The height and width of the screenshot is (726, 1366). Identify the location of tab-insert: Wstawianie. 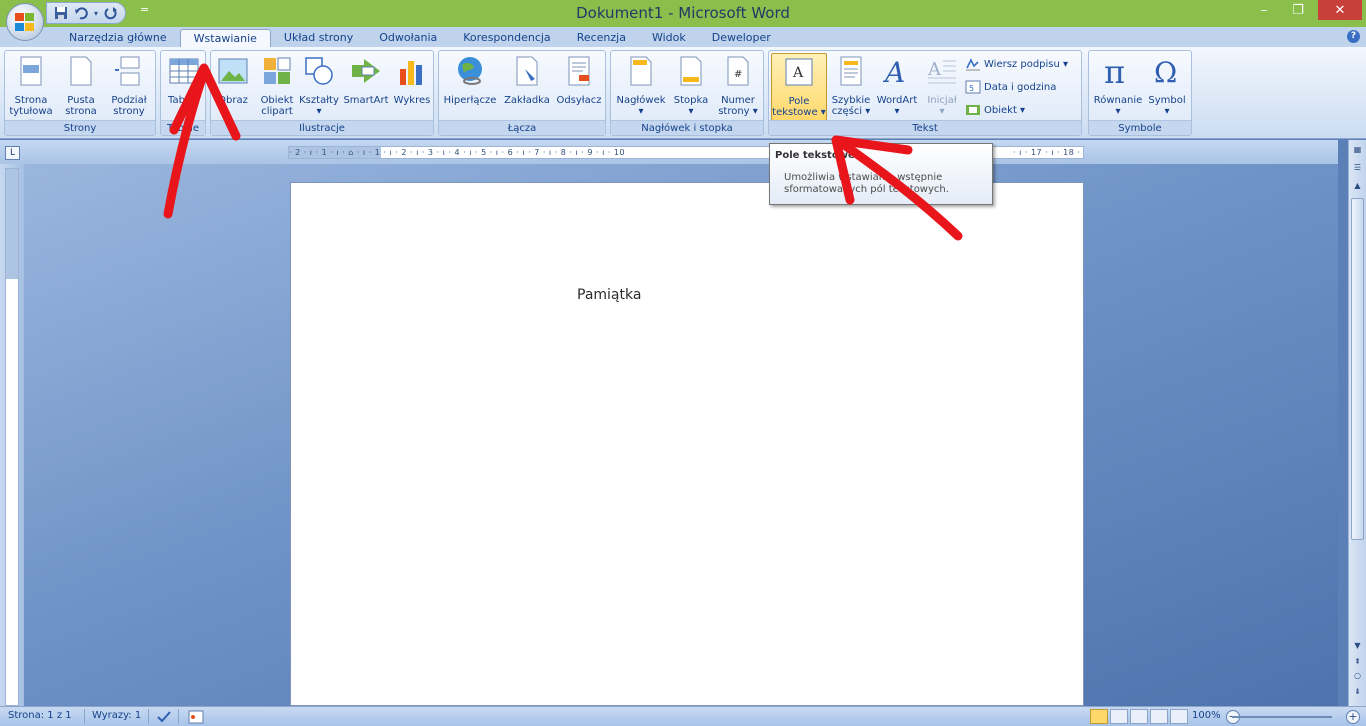
(225, 38).